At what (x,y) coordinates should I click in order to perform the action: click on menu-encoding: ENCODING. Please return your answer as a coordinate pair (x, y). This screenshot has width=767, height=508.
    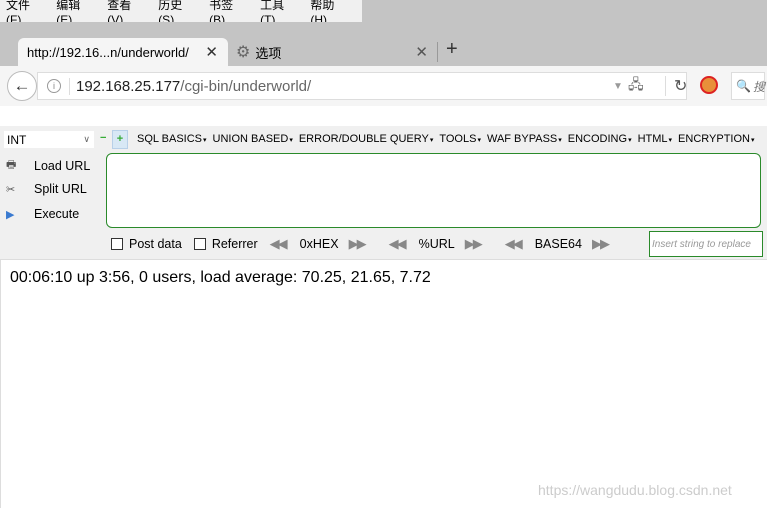
    Looking at the image, I should click on (600, 139).